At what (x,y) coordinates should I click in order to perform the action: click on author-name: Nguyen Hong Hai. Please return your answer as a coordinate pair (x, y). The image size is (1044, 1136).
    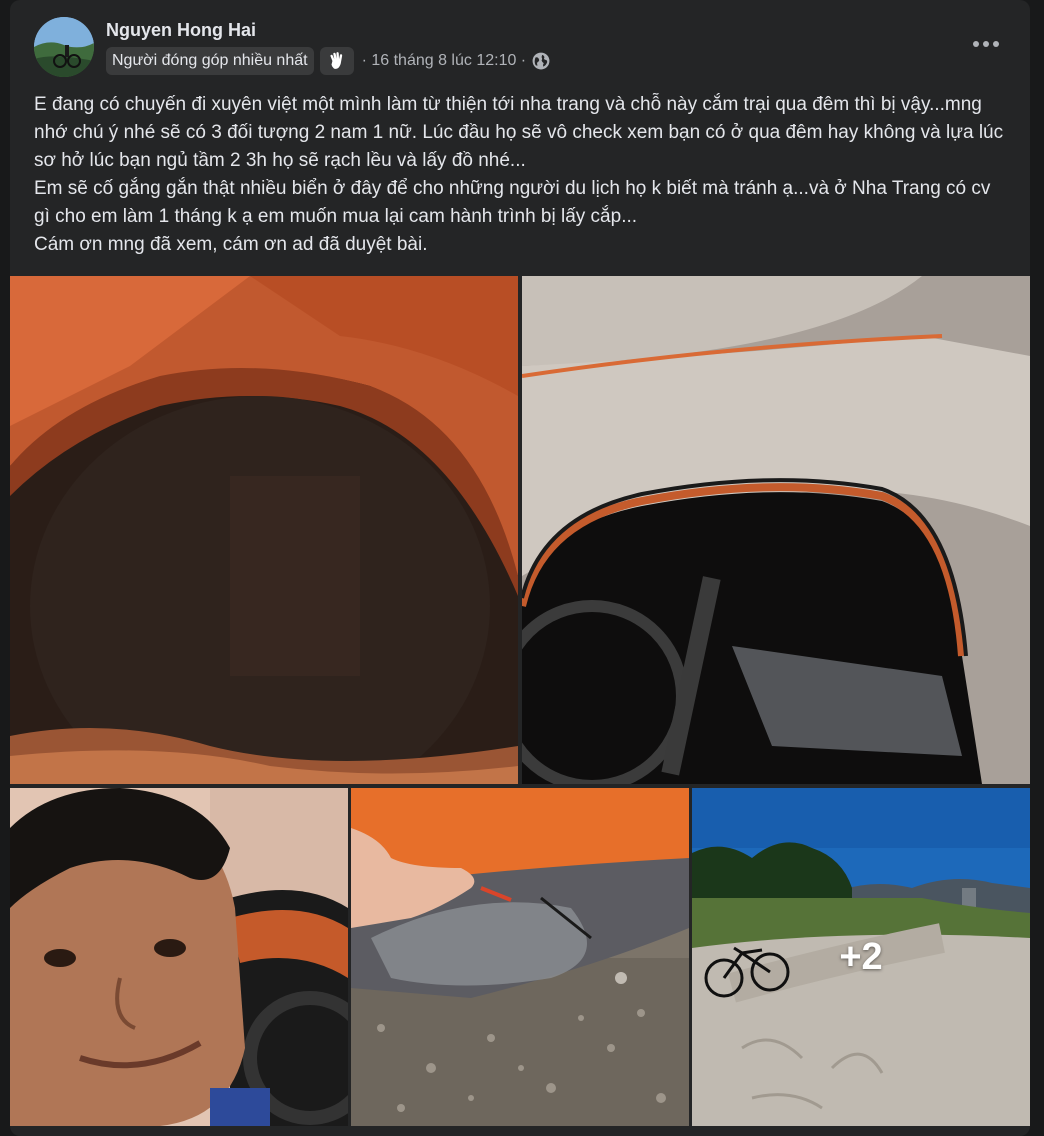
    Looking at the image, I should click on (181, 30).